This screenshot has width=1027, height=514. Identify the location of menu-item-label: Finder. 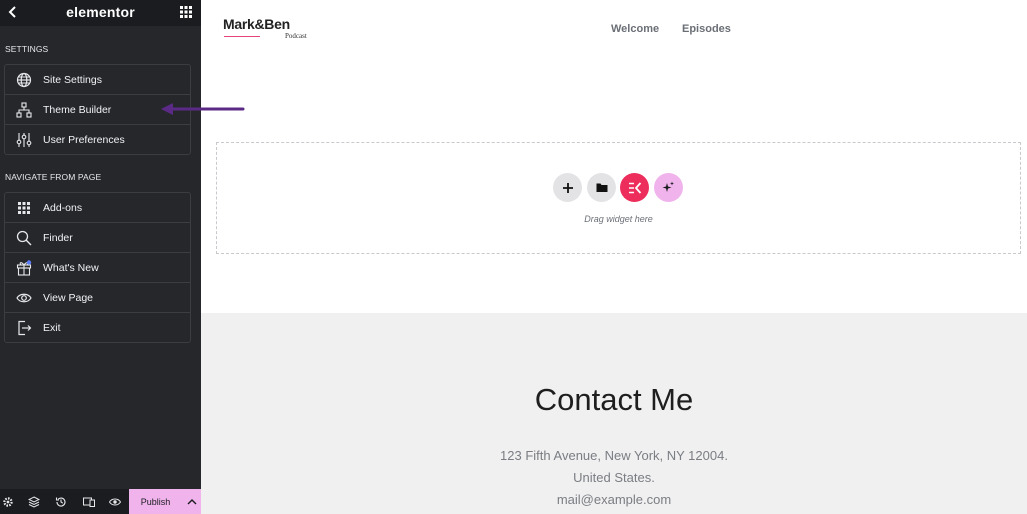
(58, 237).